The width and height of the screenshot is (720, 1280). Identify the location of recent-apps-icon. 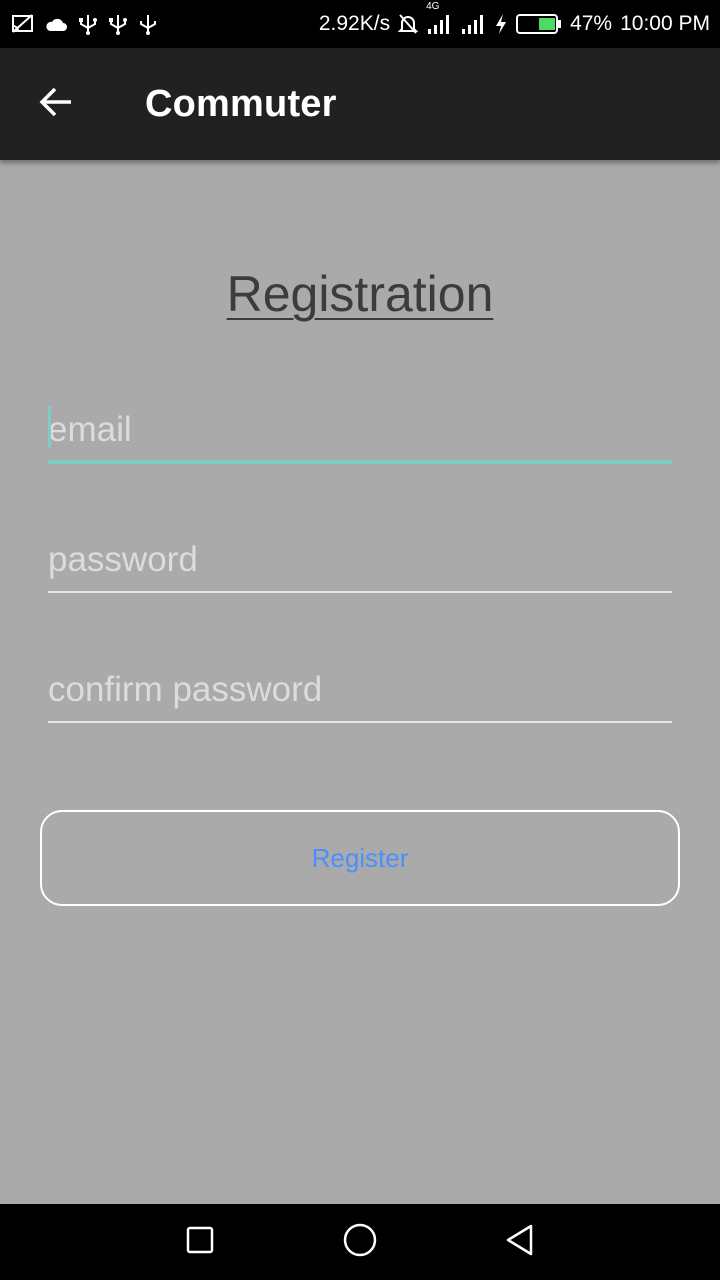
(200, 1242).